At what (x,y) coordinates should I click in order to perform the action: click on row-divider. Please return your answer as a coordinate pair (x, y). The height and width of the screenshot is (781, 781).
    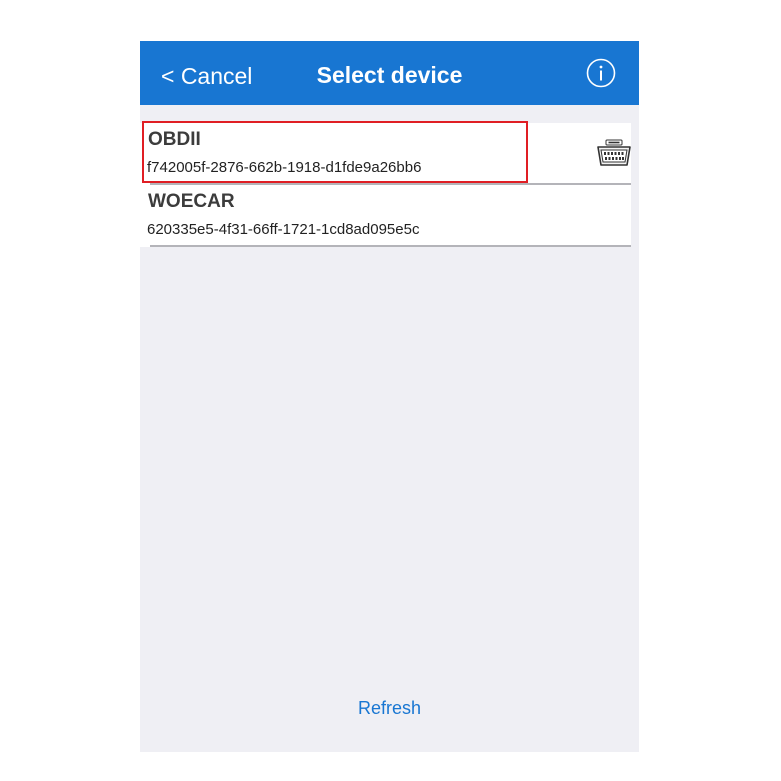
    Looking at the image, I should click on (390, 246).